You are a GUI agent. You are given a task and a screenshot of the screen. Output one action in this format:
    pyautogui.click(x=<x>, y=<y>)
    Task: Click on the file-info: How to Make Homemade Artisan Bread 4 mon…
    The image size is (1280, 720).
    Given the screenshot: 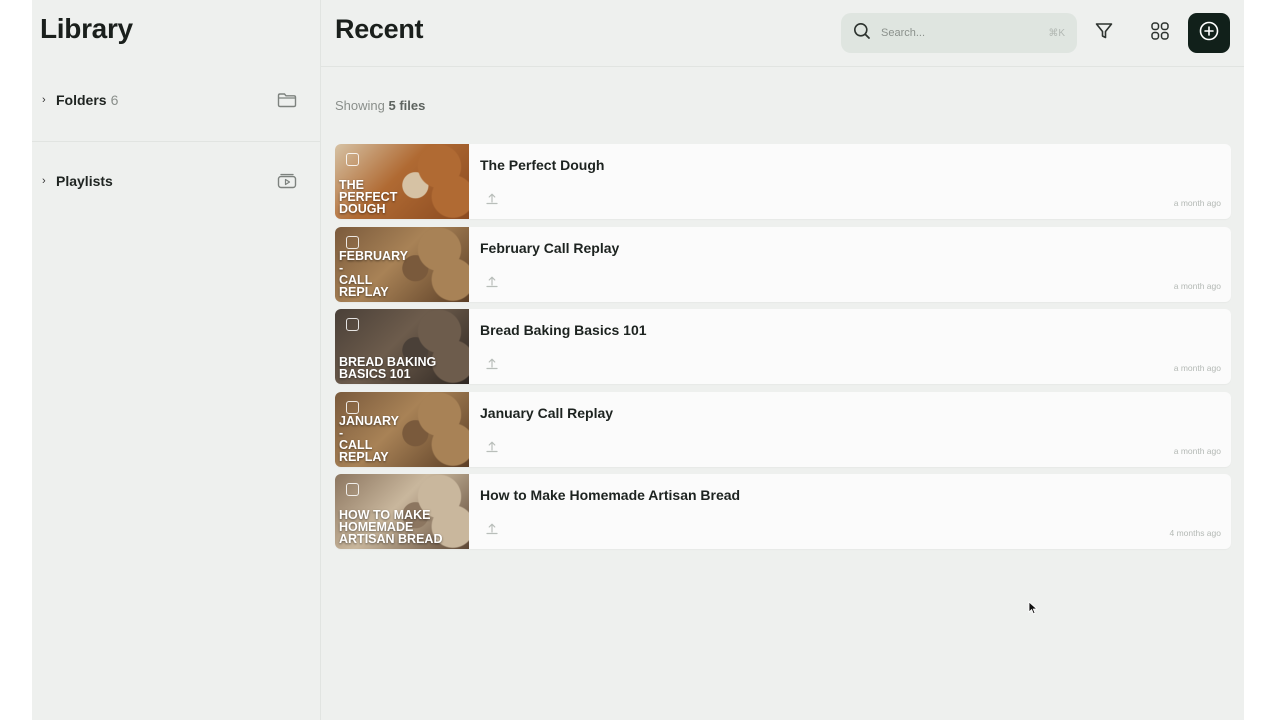 What is the action you would take?
    pyautogui.click(x=850, y=511)
    